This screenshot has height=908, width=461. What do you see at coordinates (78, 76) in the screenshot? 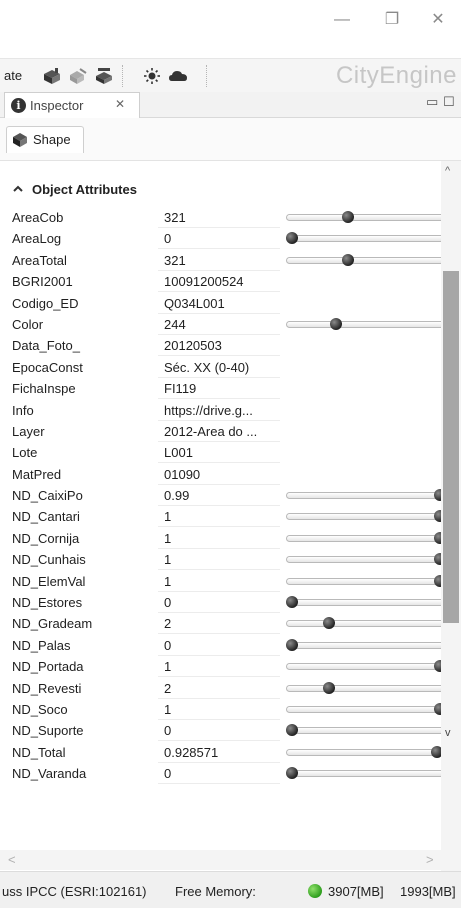
I see `shapes-disabled-icon` at bounding box center [78, 76].